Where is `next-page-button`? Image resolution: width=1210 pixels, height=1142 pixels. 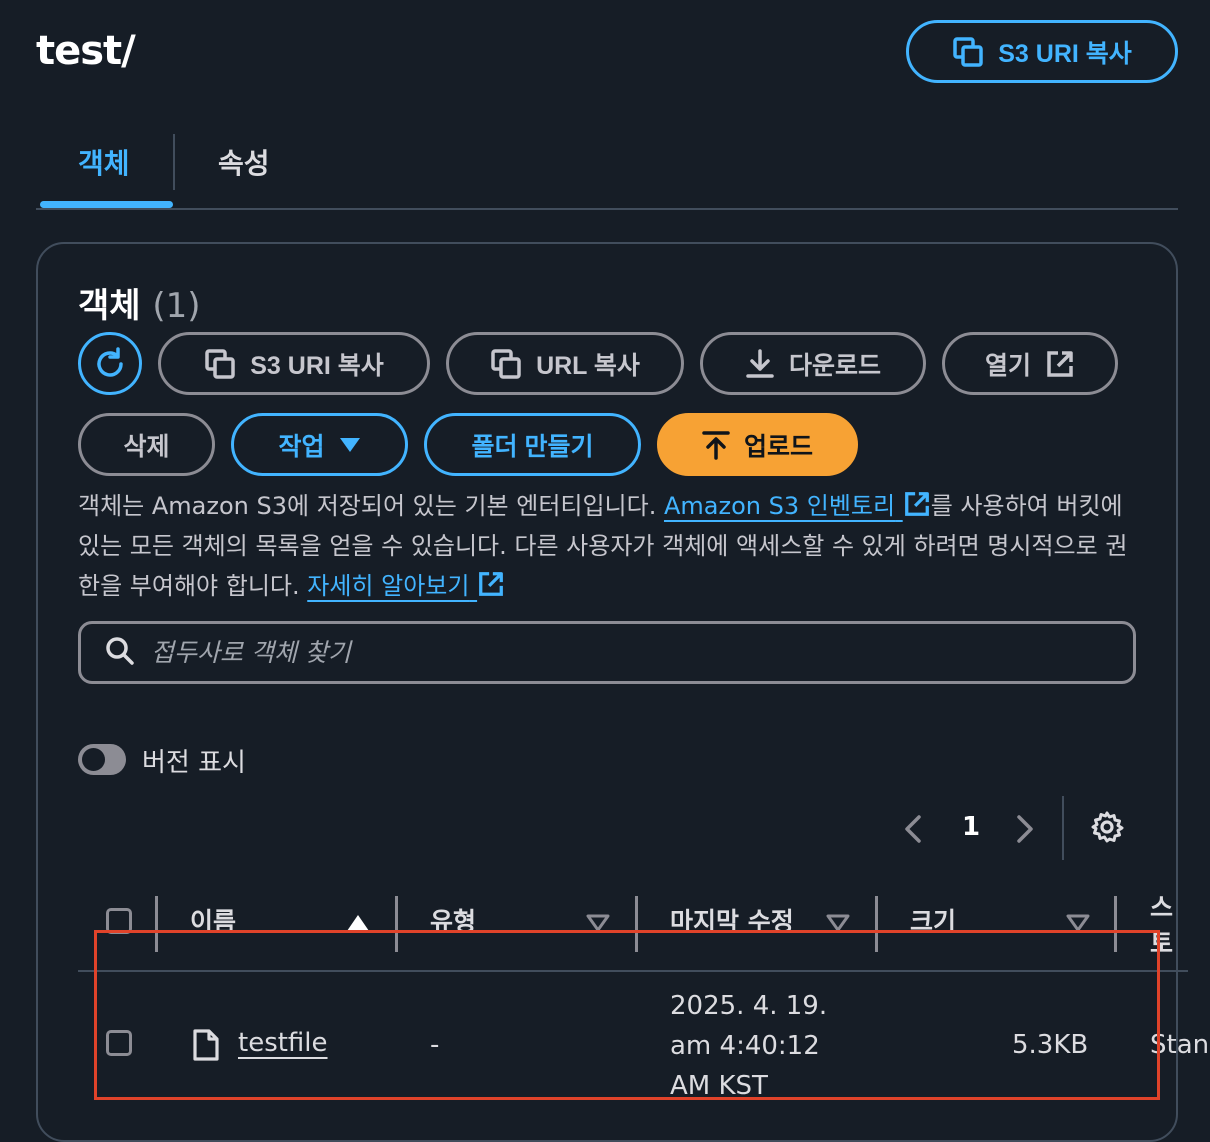
next-page-button is located at coordinates (1025, 831).